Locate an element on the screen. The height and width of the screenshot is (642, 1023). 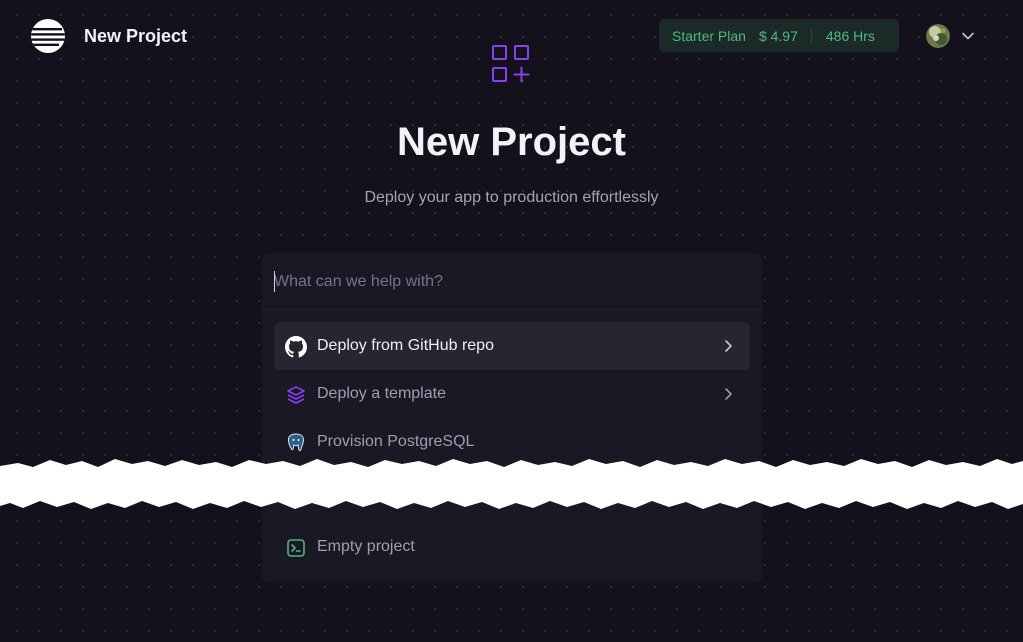
option-label: Deploy a template is located at coordinates (381, 393).